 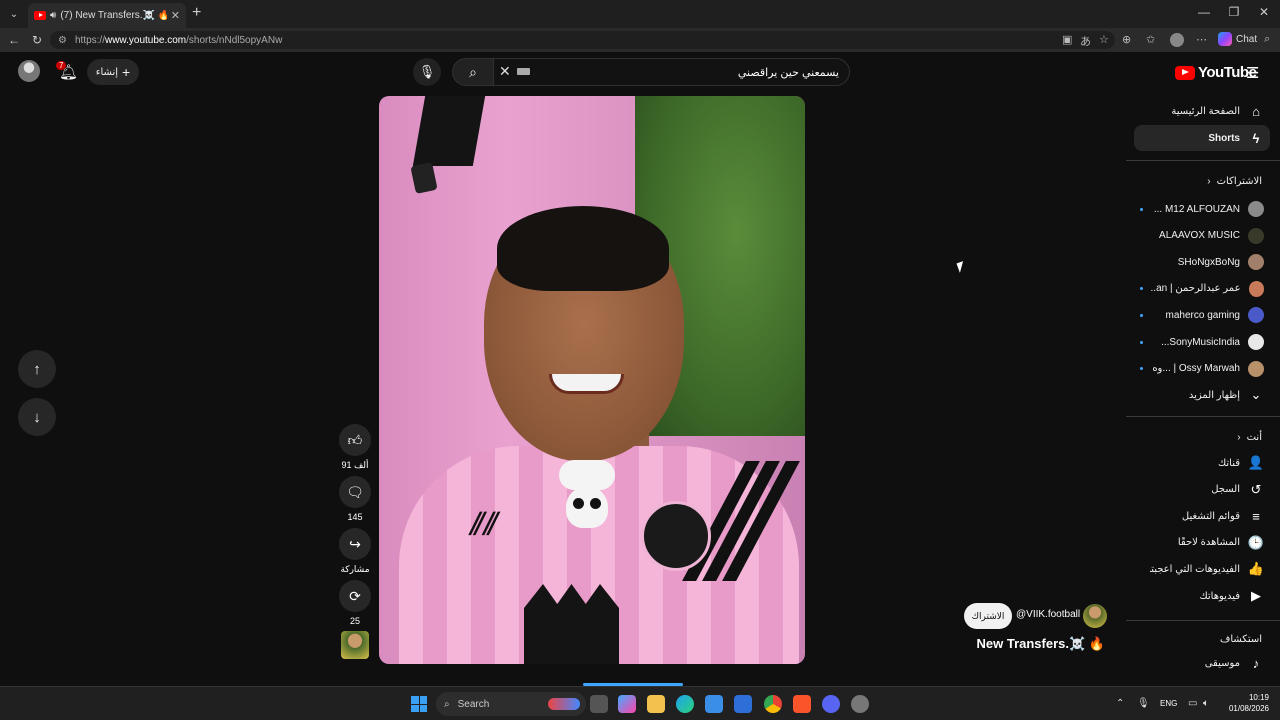 What do you see at coordinates (802, 704) in the screenshot?
I see `brave-icon` at bounding box center [802, 704].